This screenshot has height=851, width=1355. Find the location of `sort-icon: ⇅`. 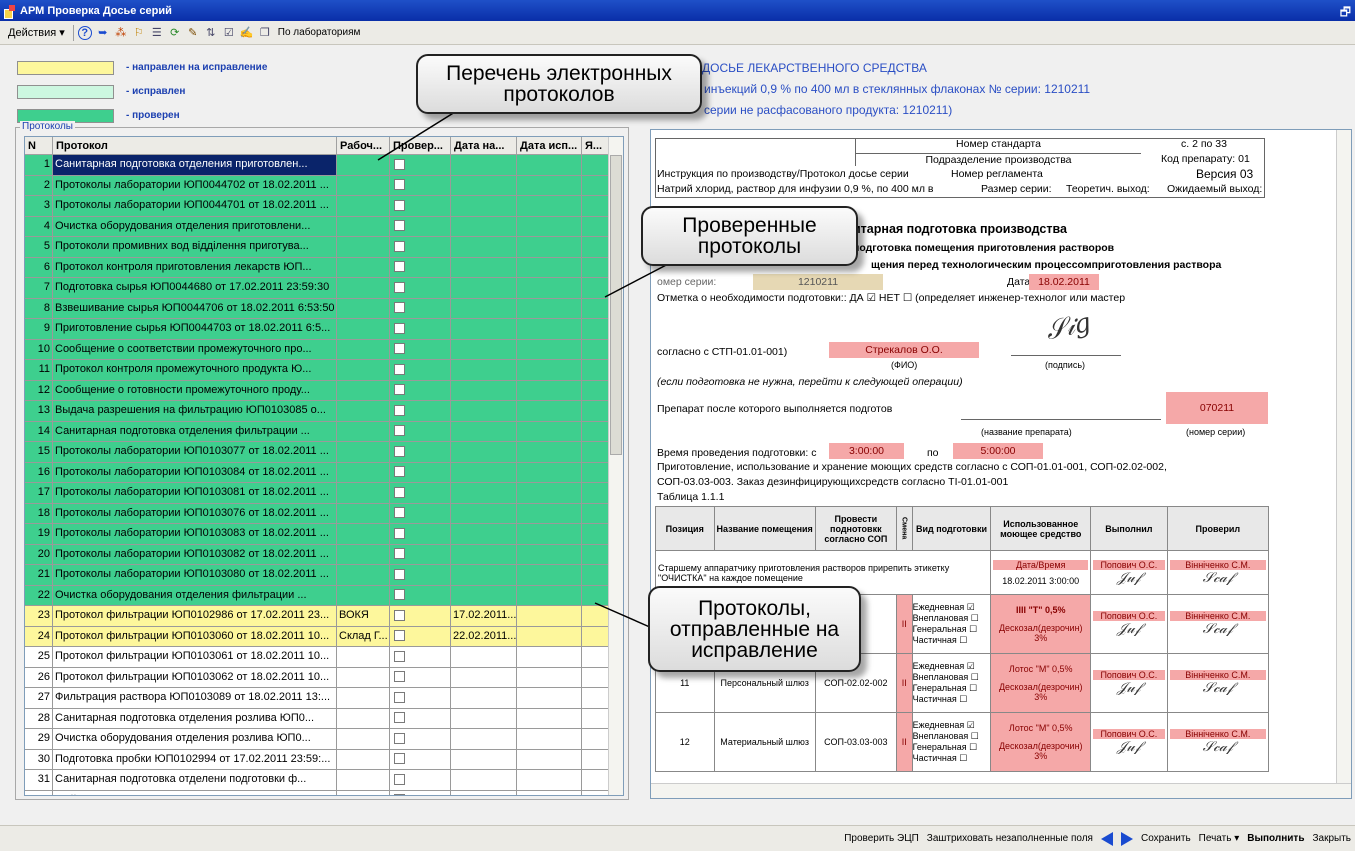

sort-icon: ⇅ is located at coordinates (211, 33).